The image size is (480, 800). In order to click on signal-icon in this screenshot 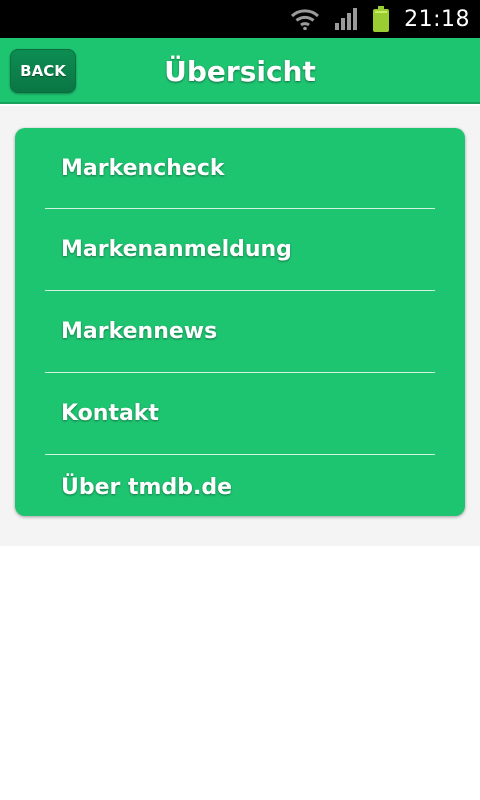, I will do `click(346, 19)`.